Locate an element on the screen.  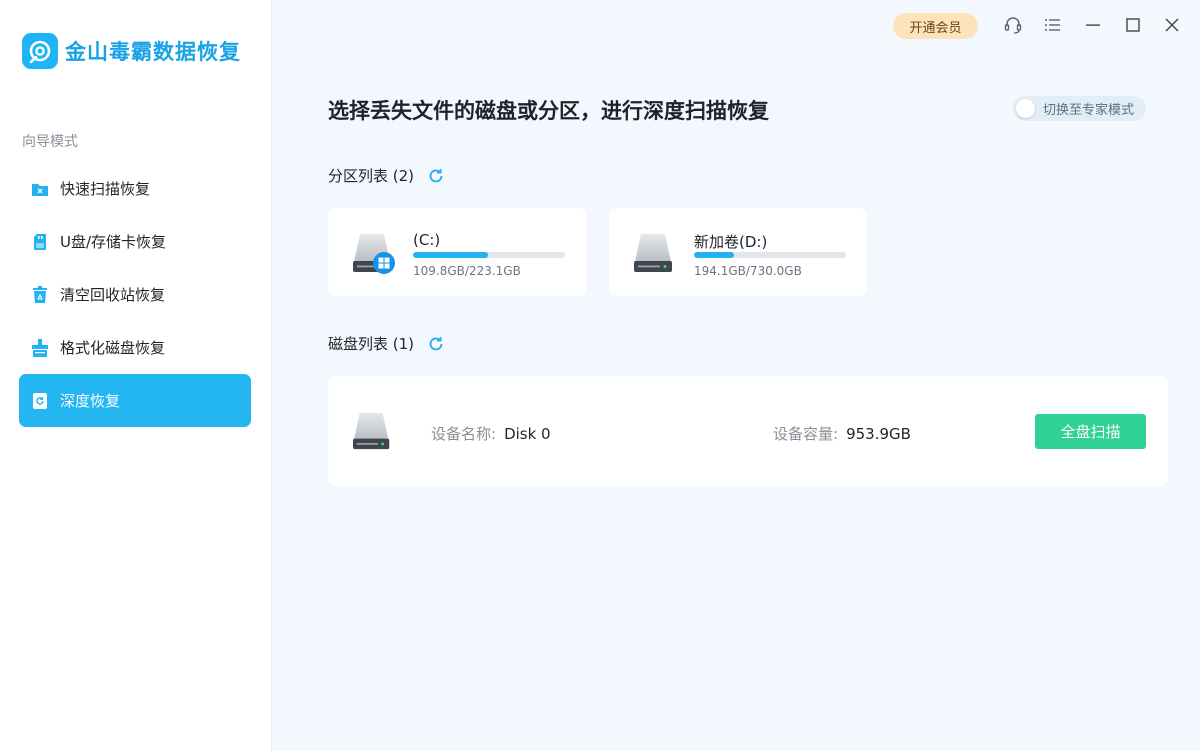
windows-logo-icon is located at coordinates (384, 265).